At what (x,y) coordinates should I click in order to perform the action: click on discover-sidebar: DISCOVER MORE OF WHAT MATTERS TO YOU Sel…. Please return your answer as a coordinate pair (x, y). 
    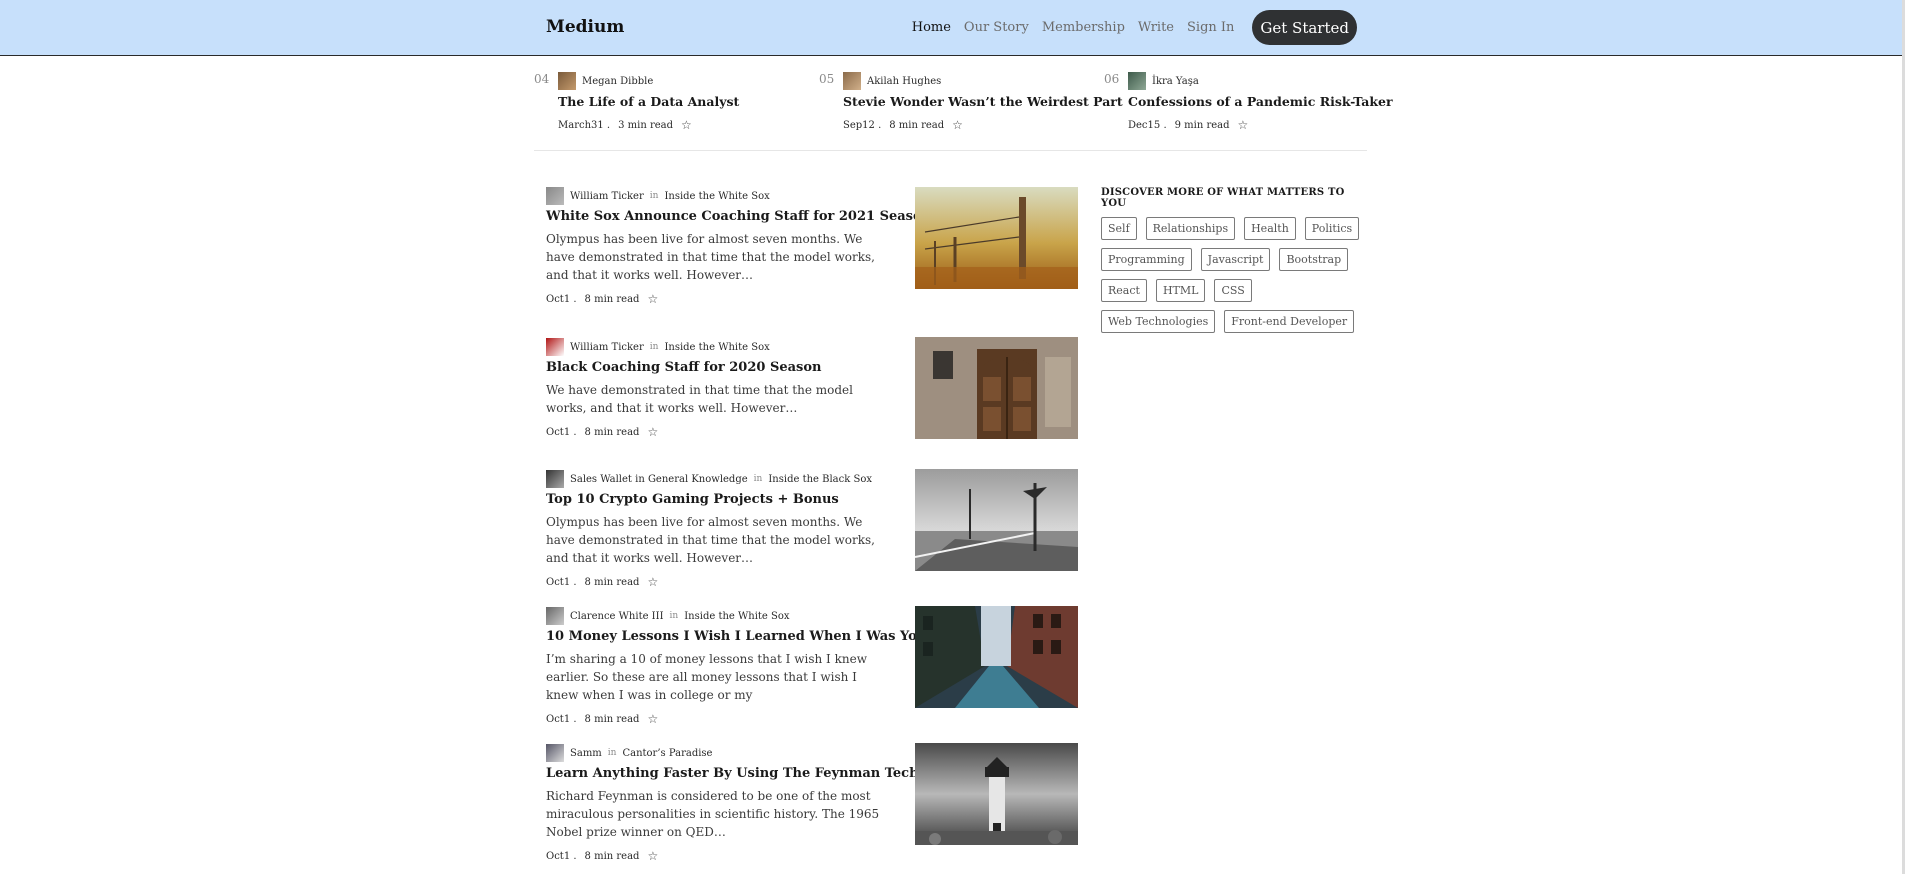
    Looking at the image, I should click on (1231, 260).